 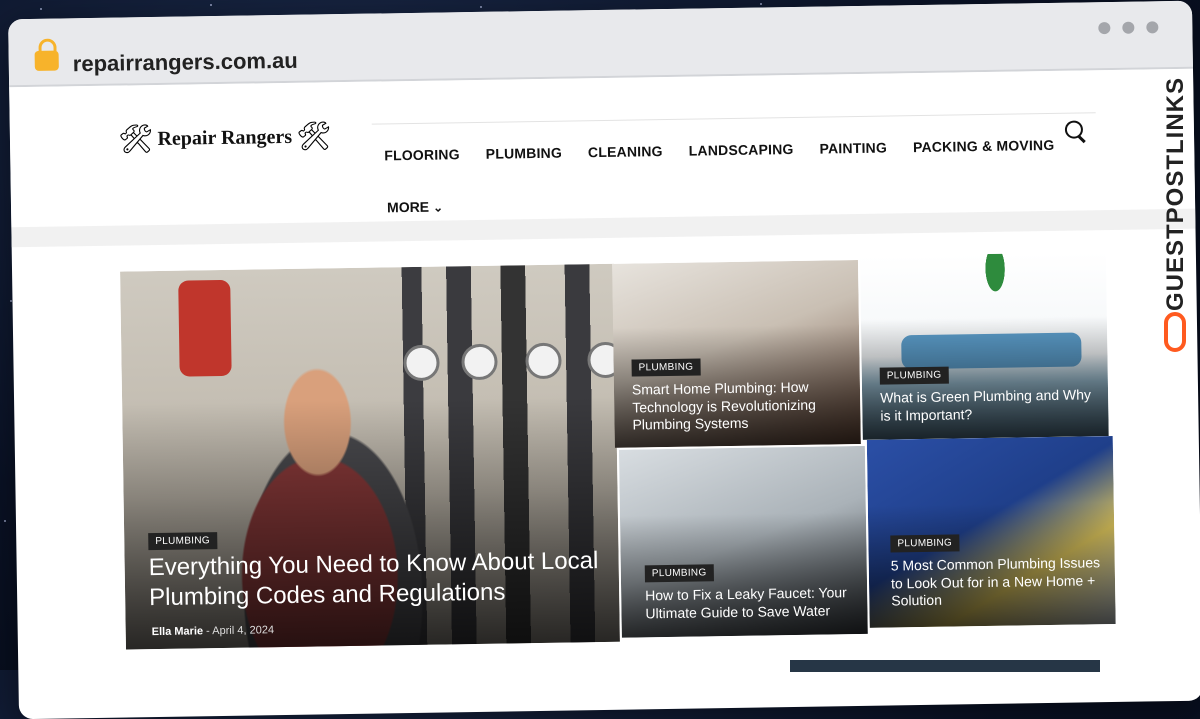 I want to click on article-date: April 4, 2024, so click(x=243, y=631).